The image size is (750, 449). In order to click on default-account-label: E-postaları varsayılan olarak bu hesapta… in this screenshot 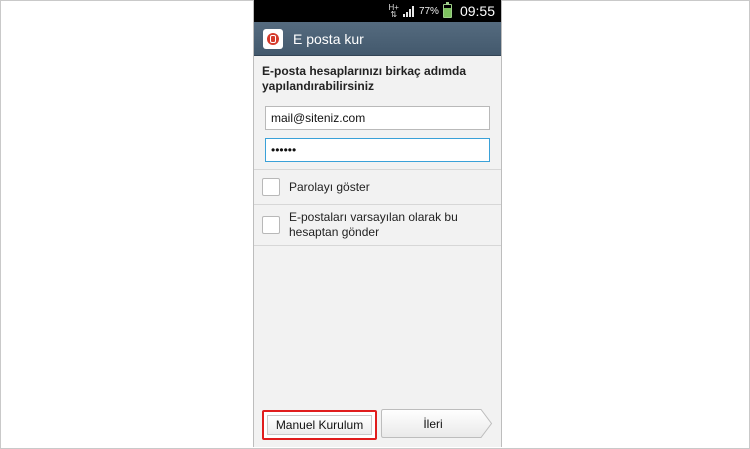, I will do `click(373, 224)`.